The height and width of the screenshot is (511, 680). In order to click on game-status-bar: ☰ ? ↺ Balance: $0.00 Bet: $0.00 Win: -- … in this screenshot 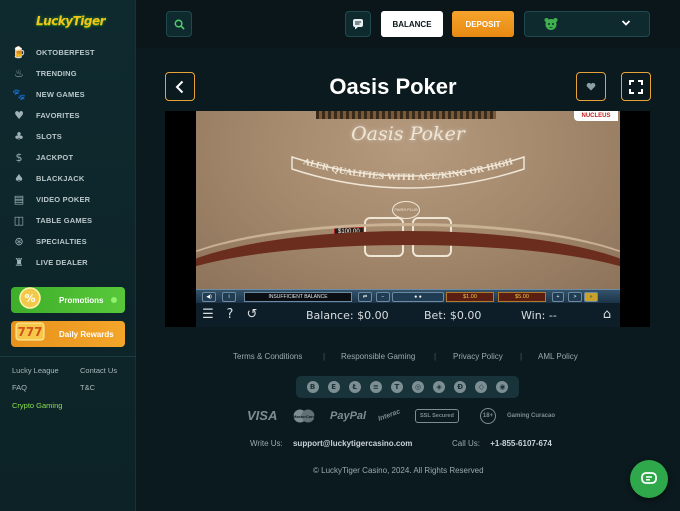, I will do `click(408, 315)`.